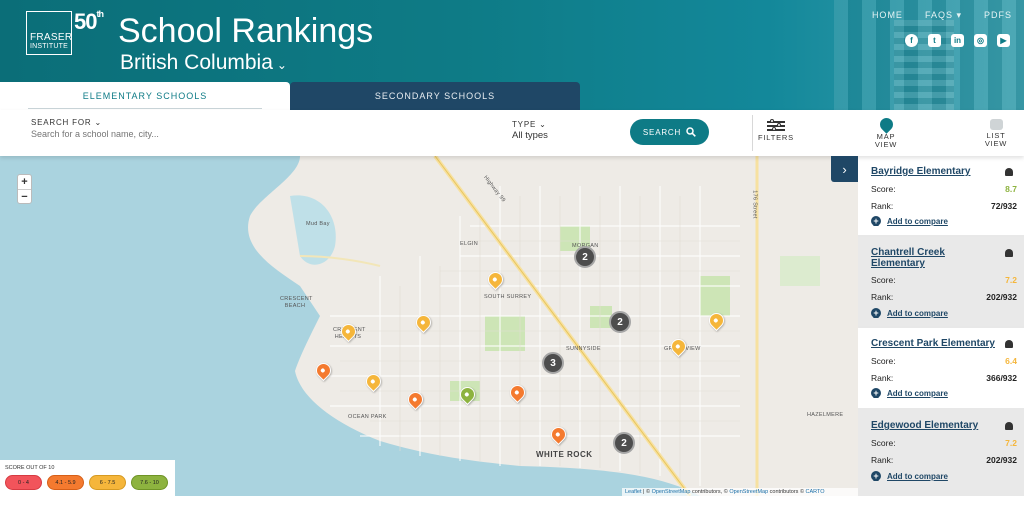  Describe the element at coordinates (662, 132) in the screenshot. I see `search-button-label: SEARCH` at that location.